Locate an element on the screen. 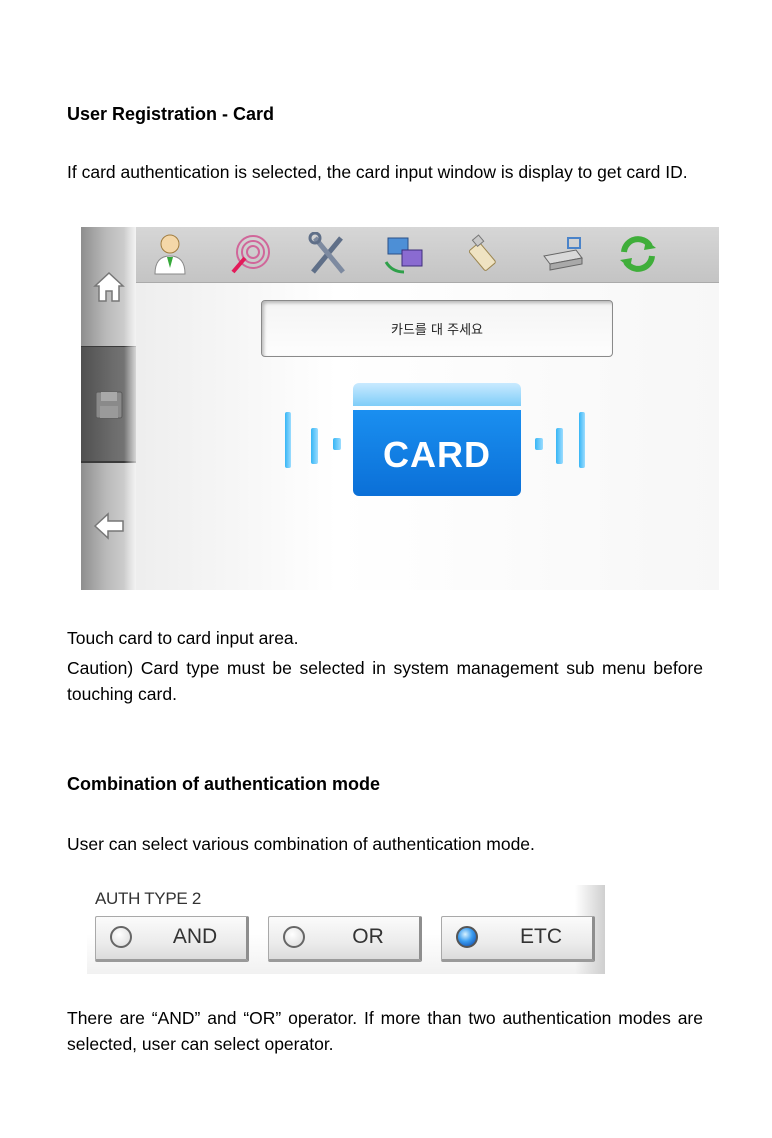  radio-etc-selected is located at coordinates (467, 937).